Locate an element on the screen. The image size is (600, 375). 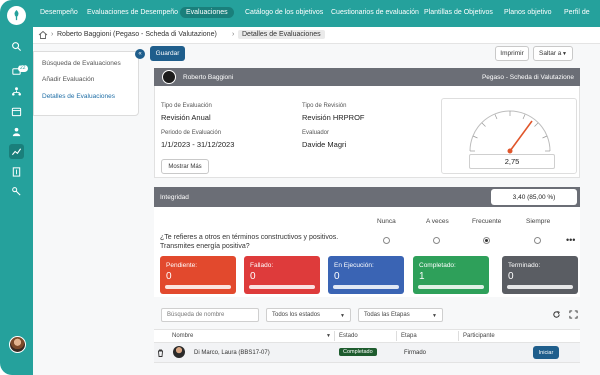
nav-item-desempeno: Desempeño is located at coordinates (59, 12).